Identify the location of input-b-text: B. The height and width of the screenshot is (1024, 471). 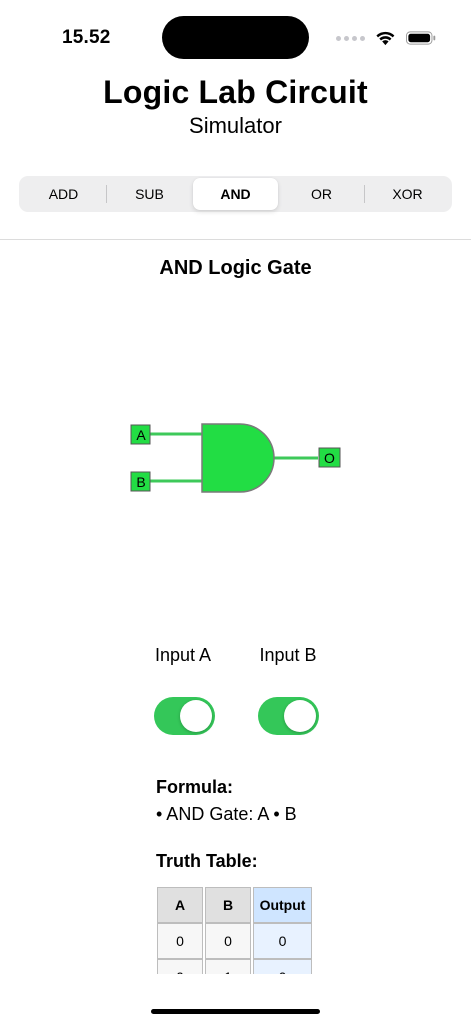
(140, 482).